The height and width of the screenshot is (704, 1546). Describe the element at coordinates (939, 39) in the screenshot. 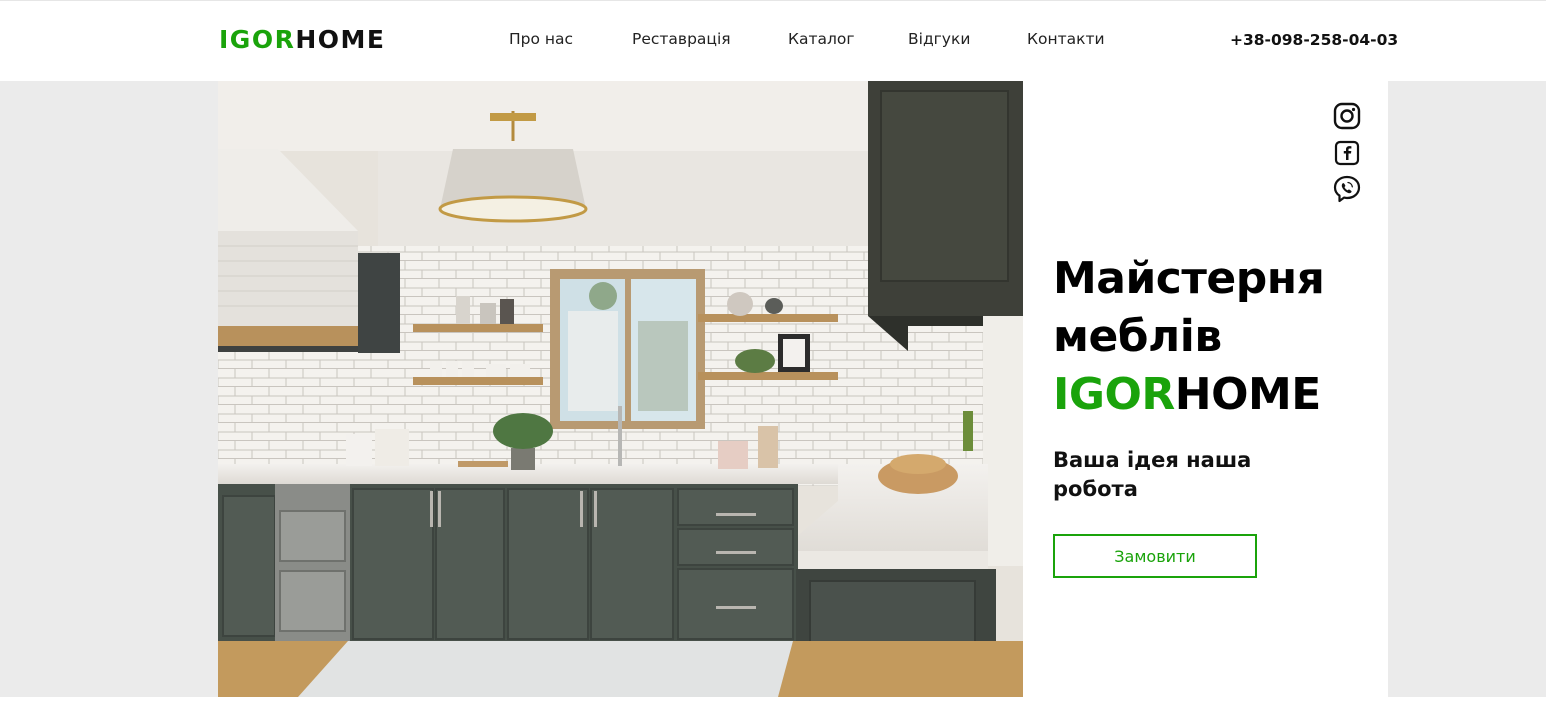

I see `nav-link-reviews: Відгуки` at that location.